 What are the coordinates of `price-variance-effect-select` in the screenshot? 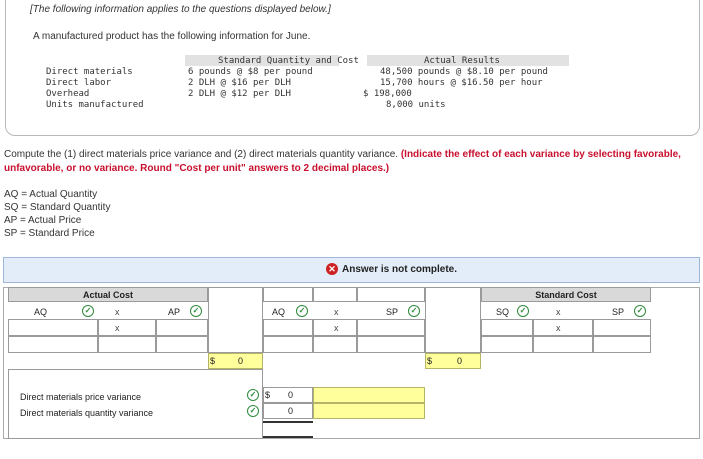 It's located at (369, 395).